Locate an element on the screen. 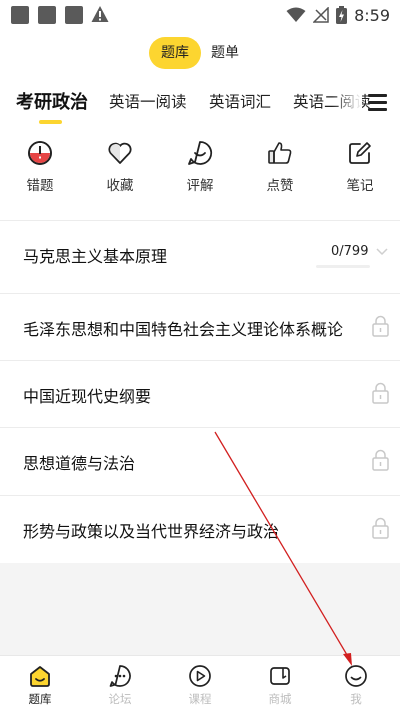 The width and height of the screenshot is (400, 712). clock: 8:59 is located at coordinates (372, 15).